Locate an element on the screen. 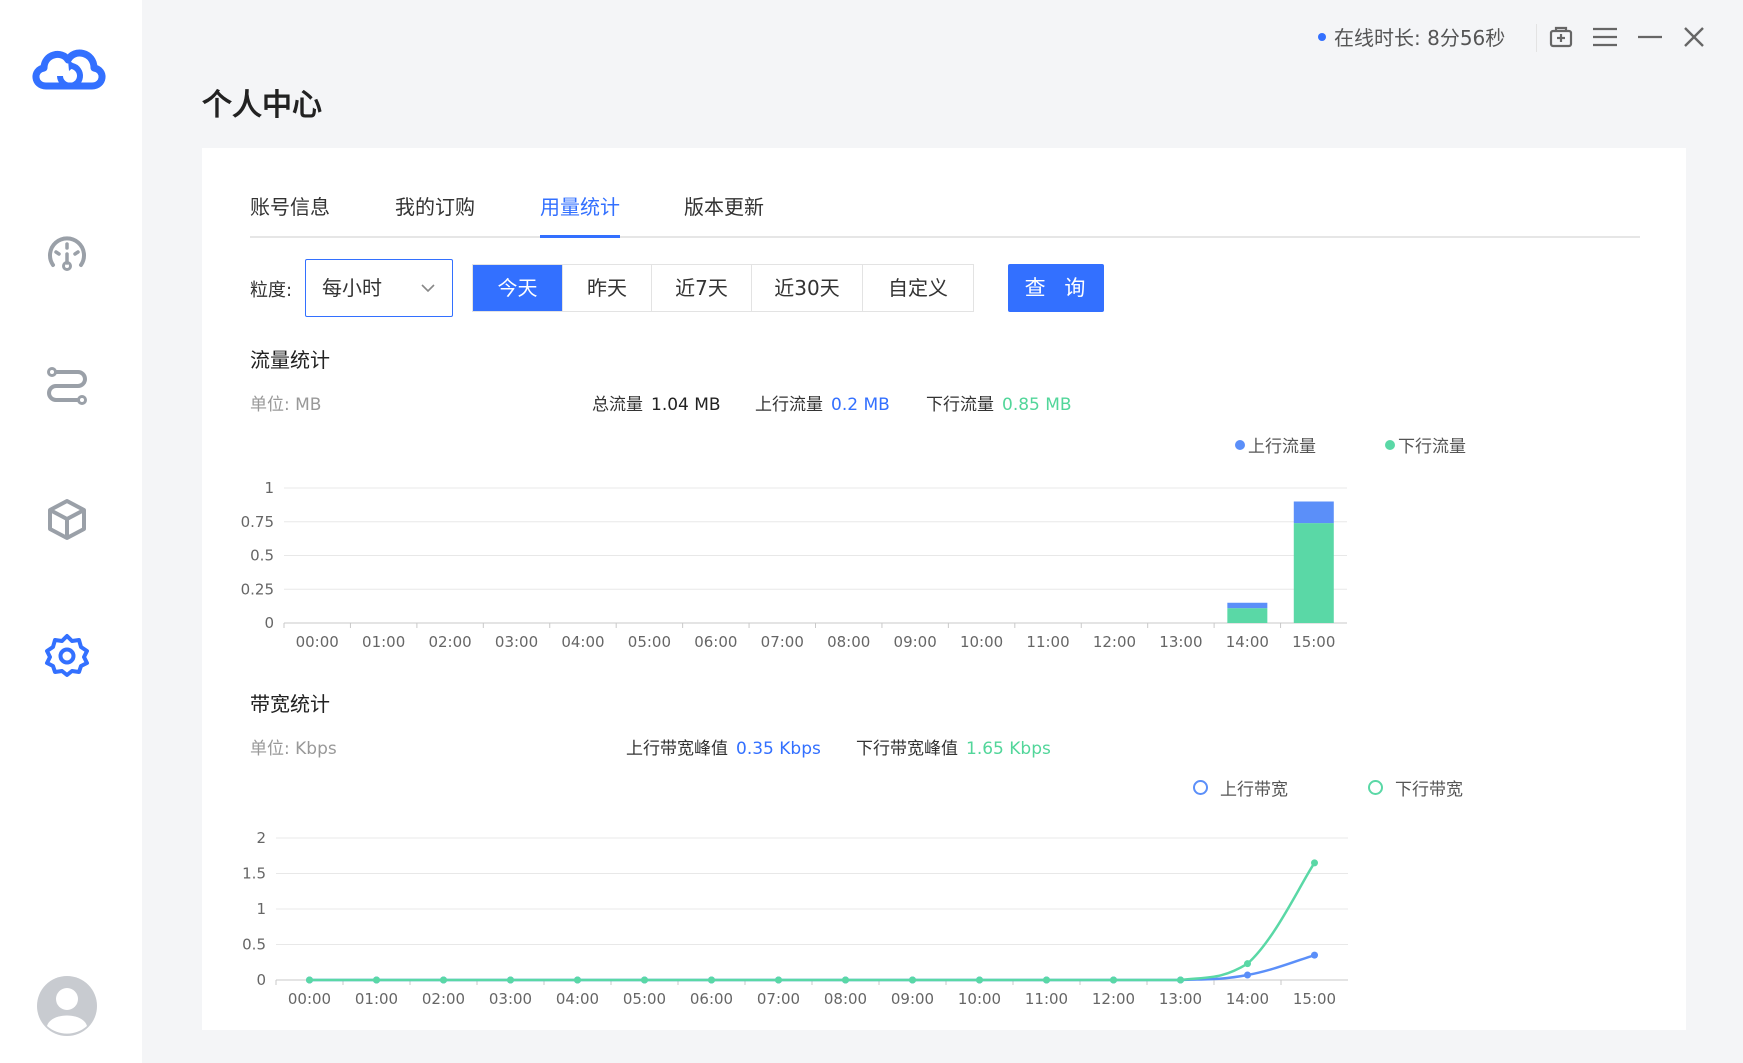 The width and height of the screenshot is (1743, 1063). x-tick-label: 15:00 is located at coordinates (1313, 642).